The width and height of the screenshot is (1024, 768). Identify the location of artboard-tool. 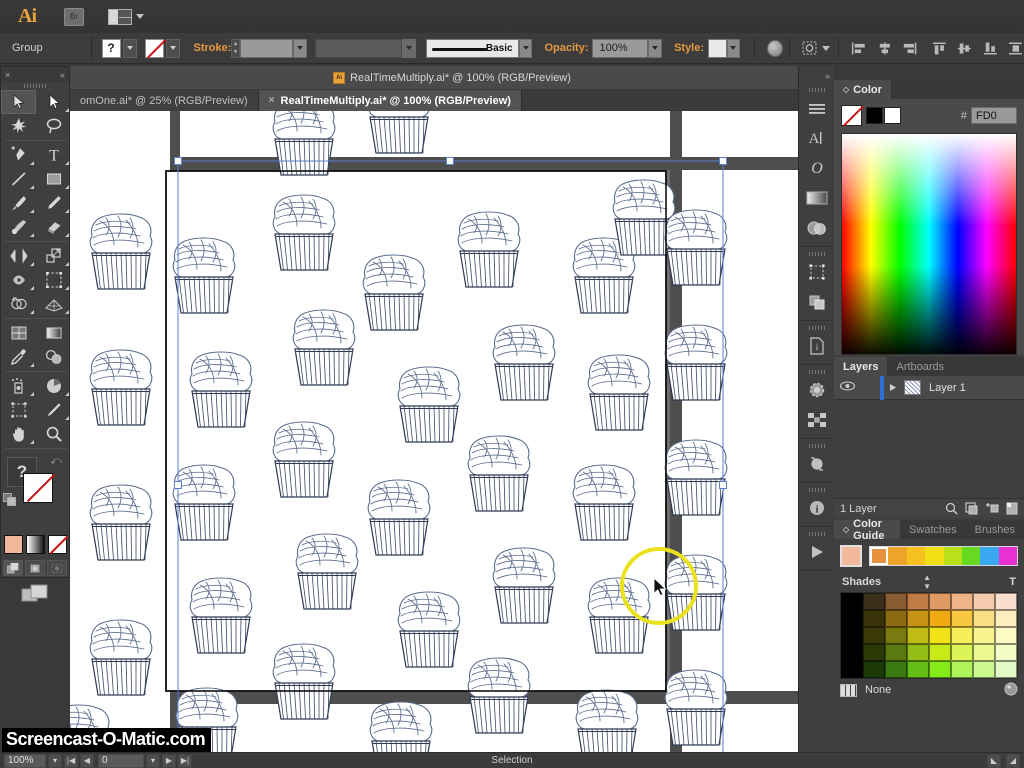
(18, 410).